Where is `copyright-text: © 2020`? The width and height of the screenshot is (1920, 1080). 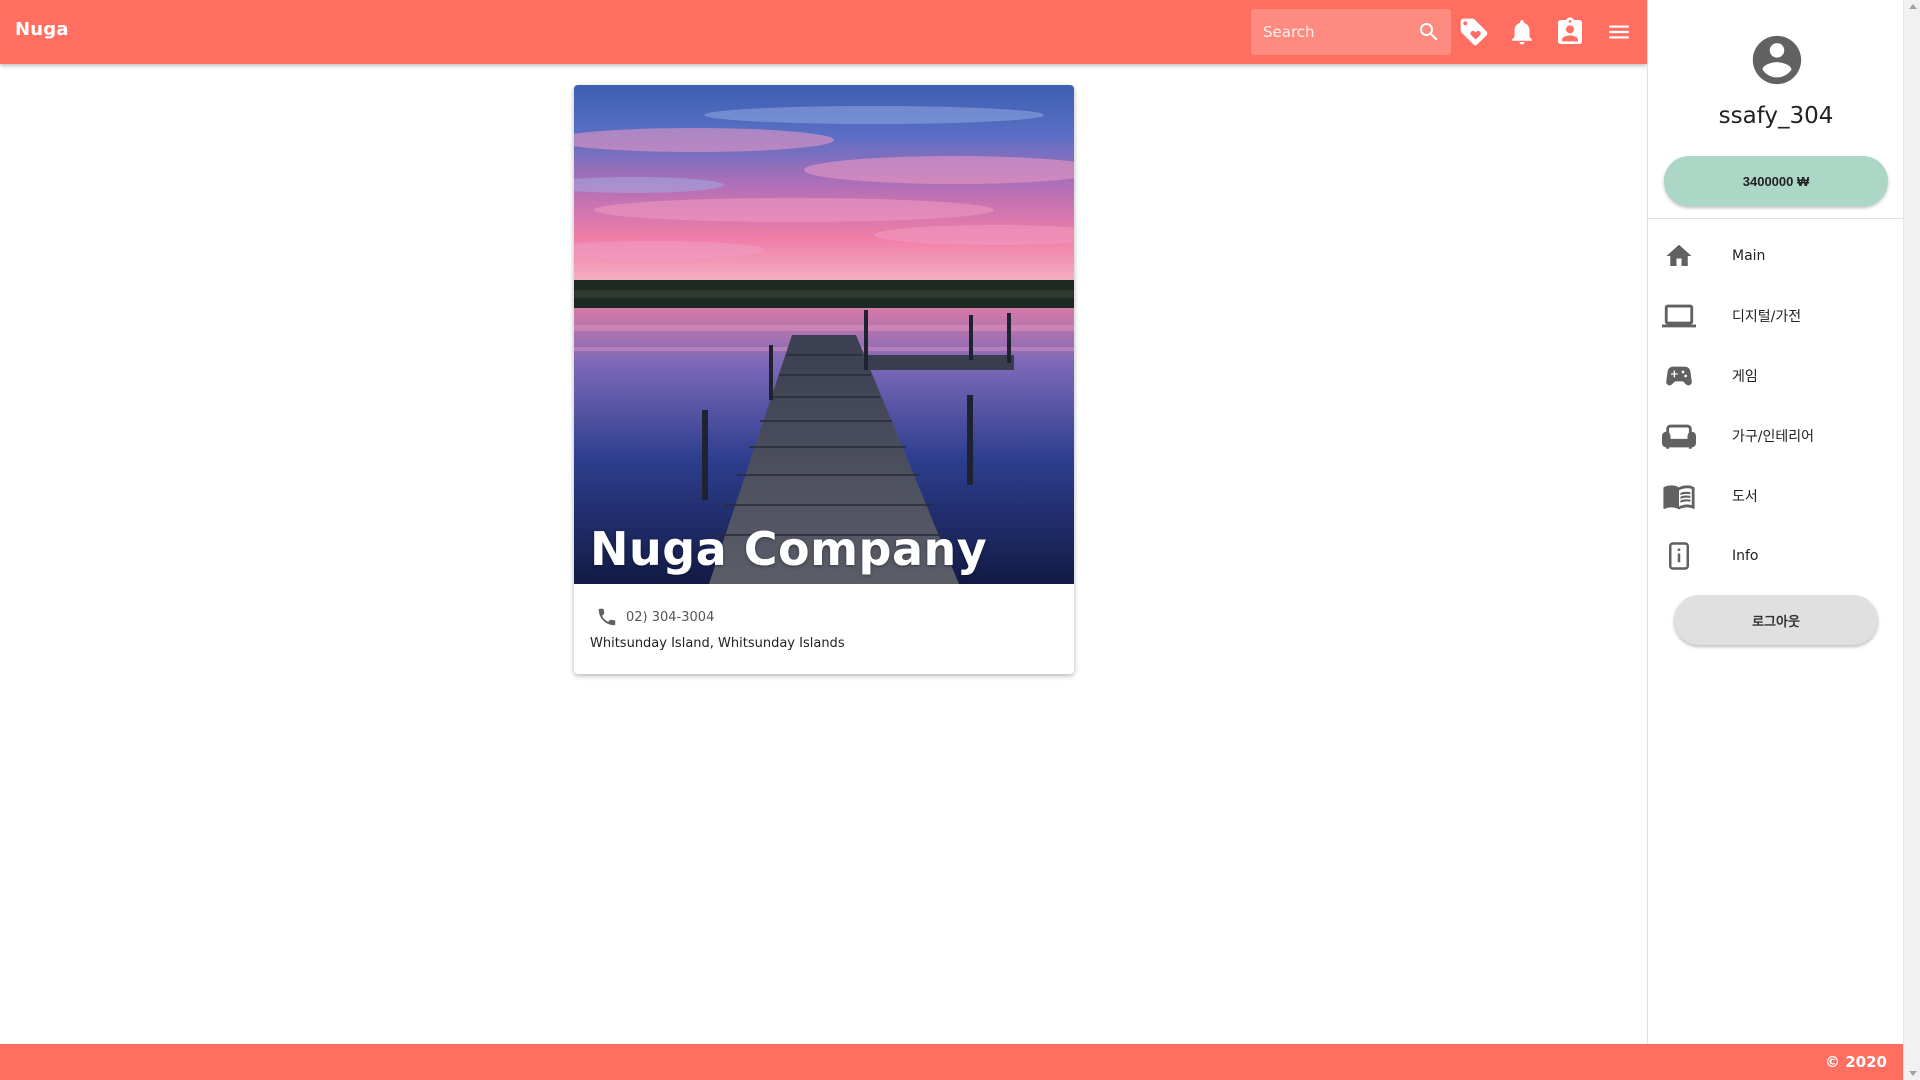 copyright-text: © 2020 is located at coordinates (1856, 1062).